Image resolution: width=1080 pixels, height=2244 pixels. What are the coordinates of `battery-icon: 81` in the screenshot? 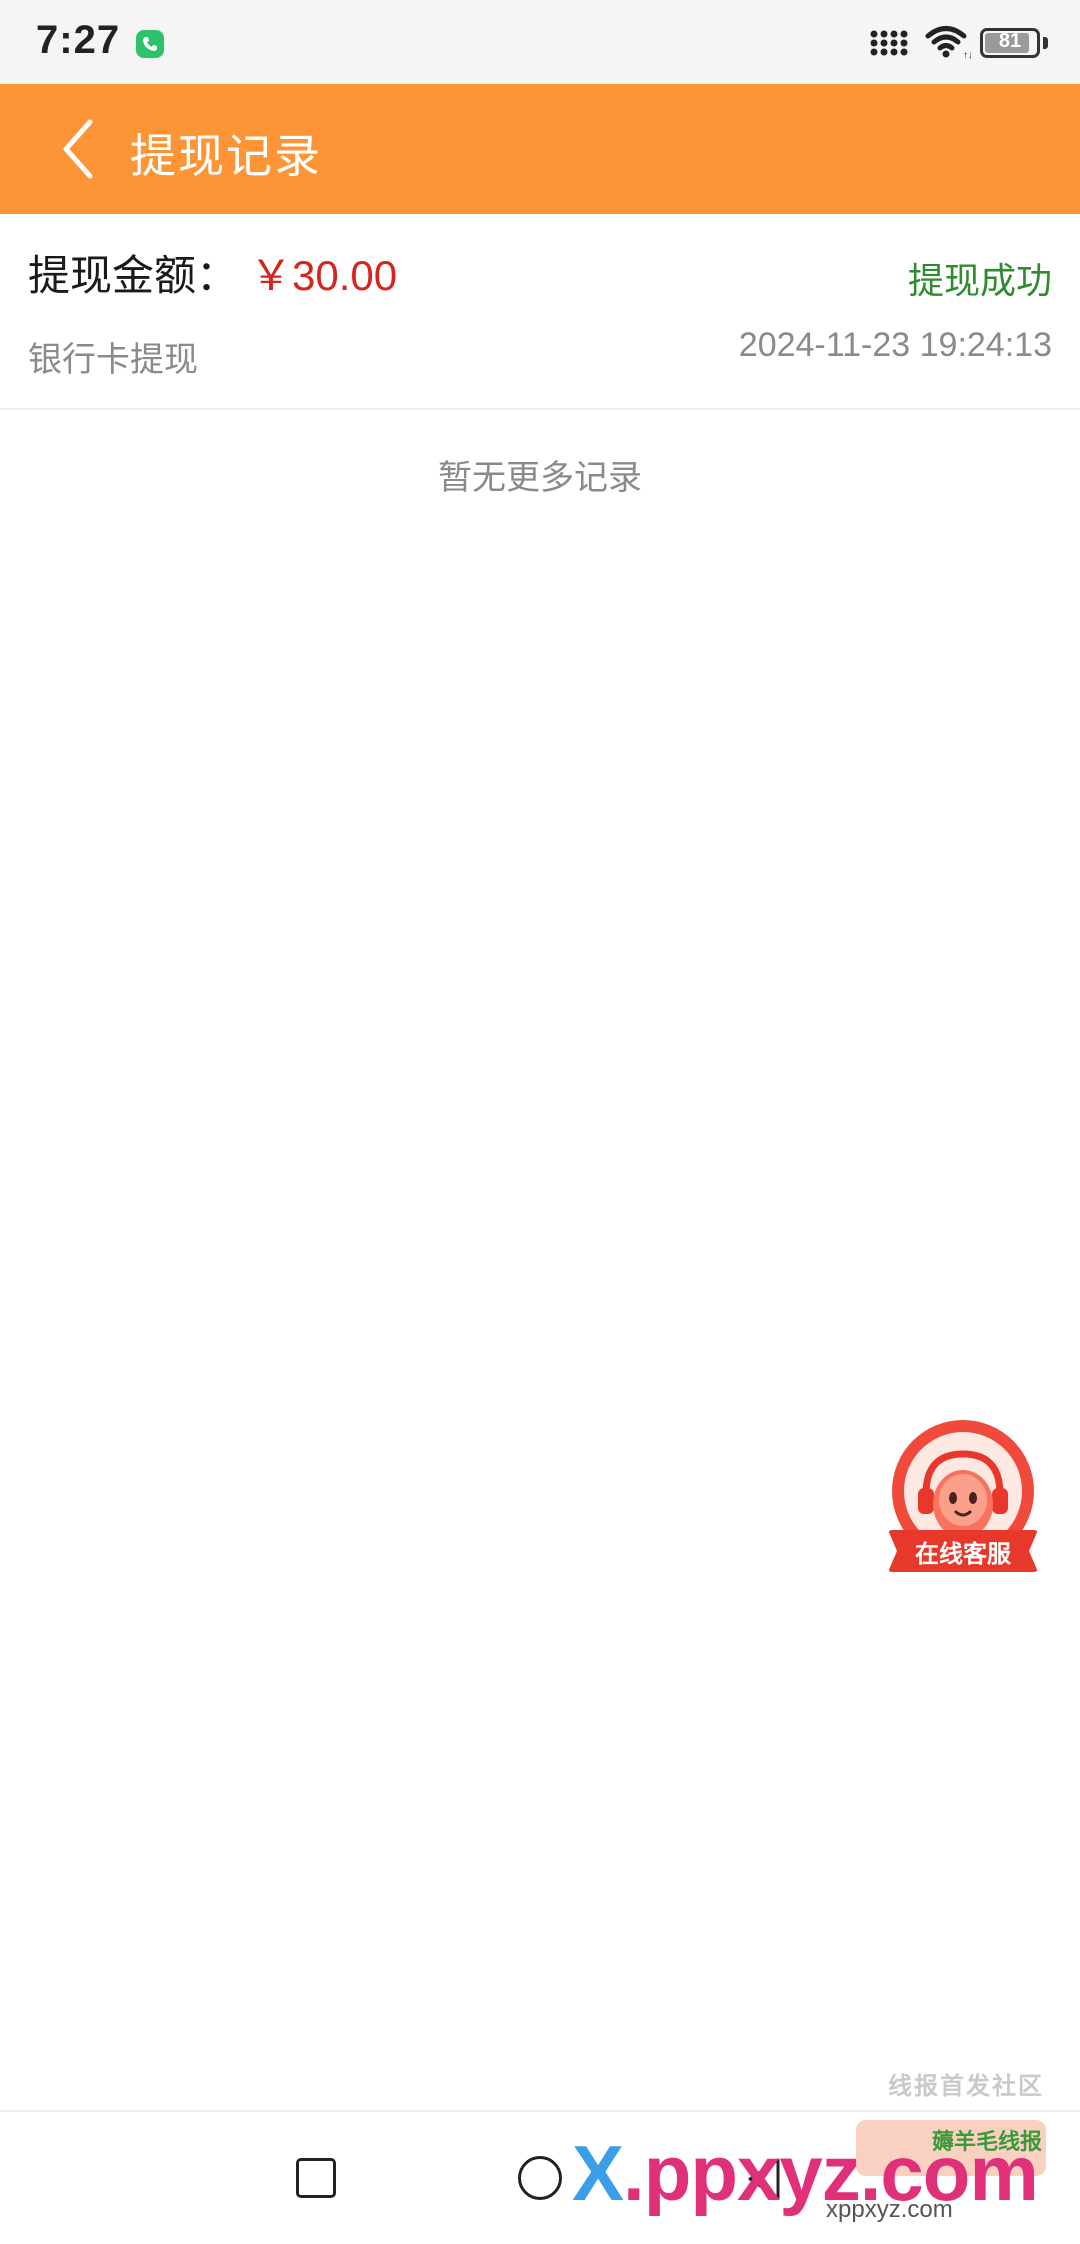 It's located at (1010, 43).